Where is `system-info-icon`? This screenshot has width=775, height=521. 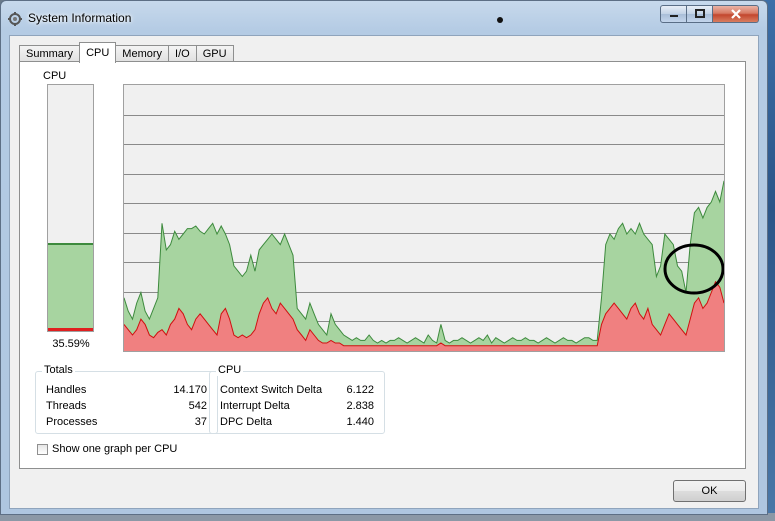
system-info-icon is located at coordinates (15, 19).